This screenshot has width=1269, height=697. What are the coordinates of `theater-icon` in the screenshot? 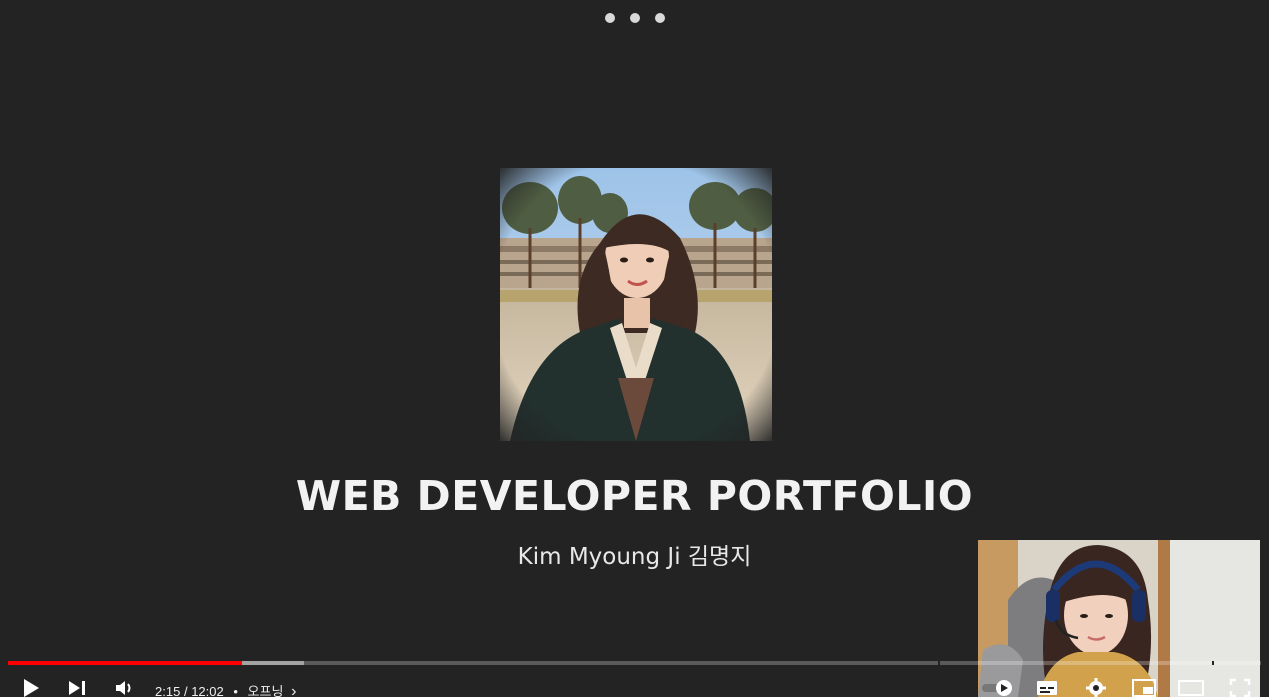 It's located at (1191, 687).